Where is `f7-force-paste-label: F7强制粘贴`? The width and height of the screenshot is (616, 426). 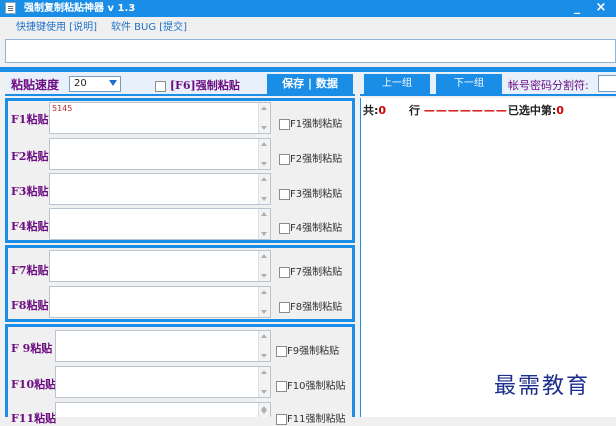 f7-force-paste-label: F7强制粘贴 is located at coordinates (316, 272).